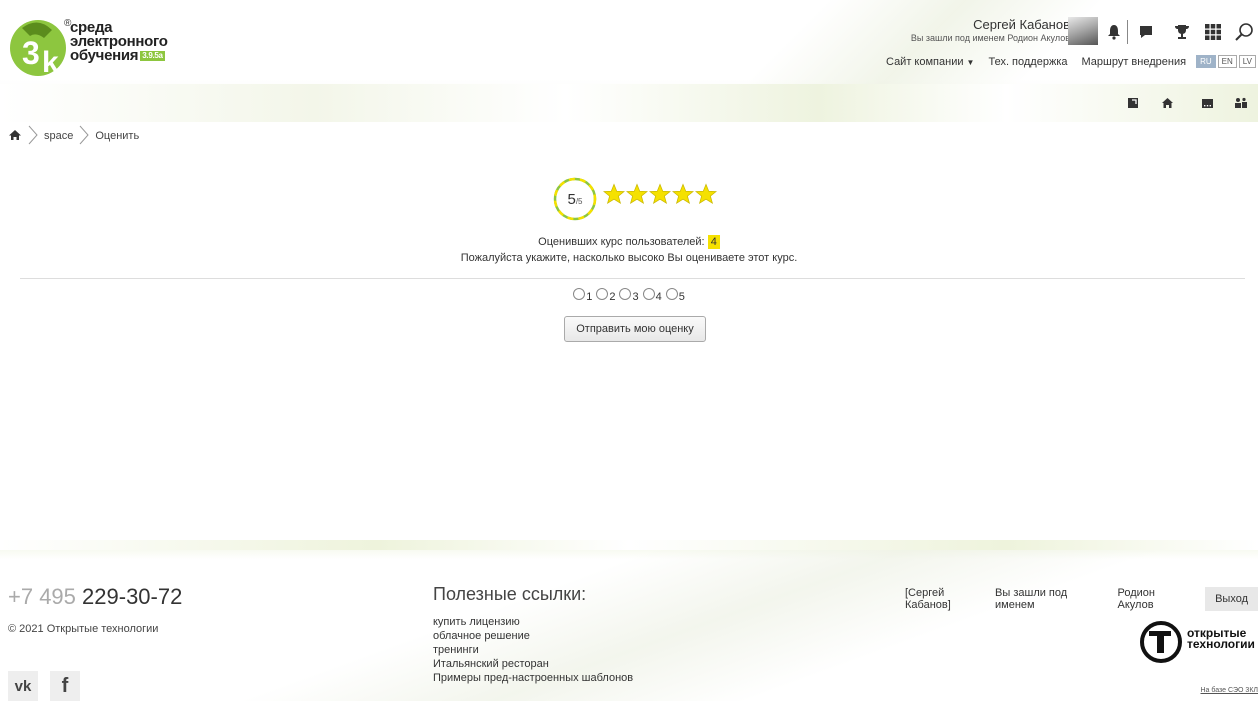 This screenshot has width=1258, height=701. I want to click on logo-line-3: обучения 3.9.5a, so click(119, 55).